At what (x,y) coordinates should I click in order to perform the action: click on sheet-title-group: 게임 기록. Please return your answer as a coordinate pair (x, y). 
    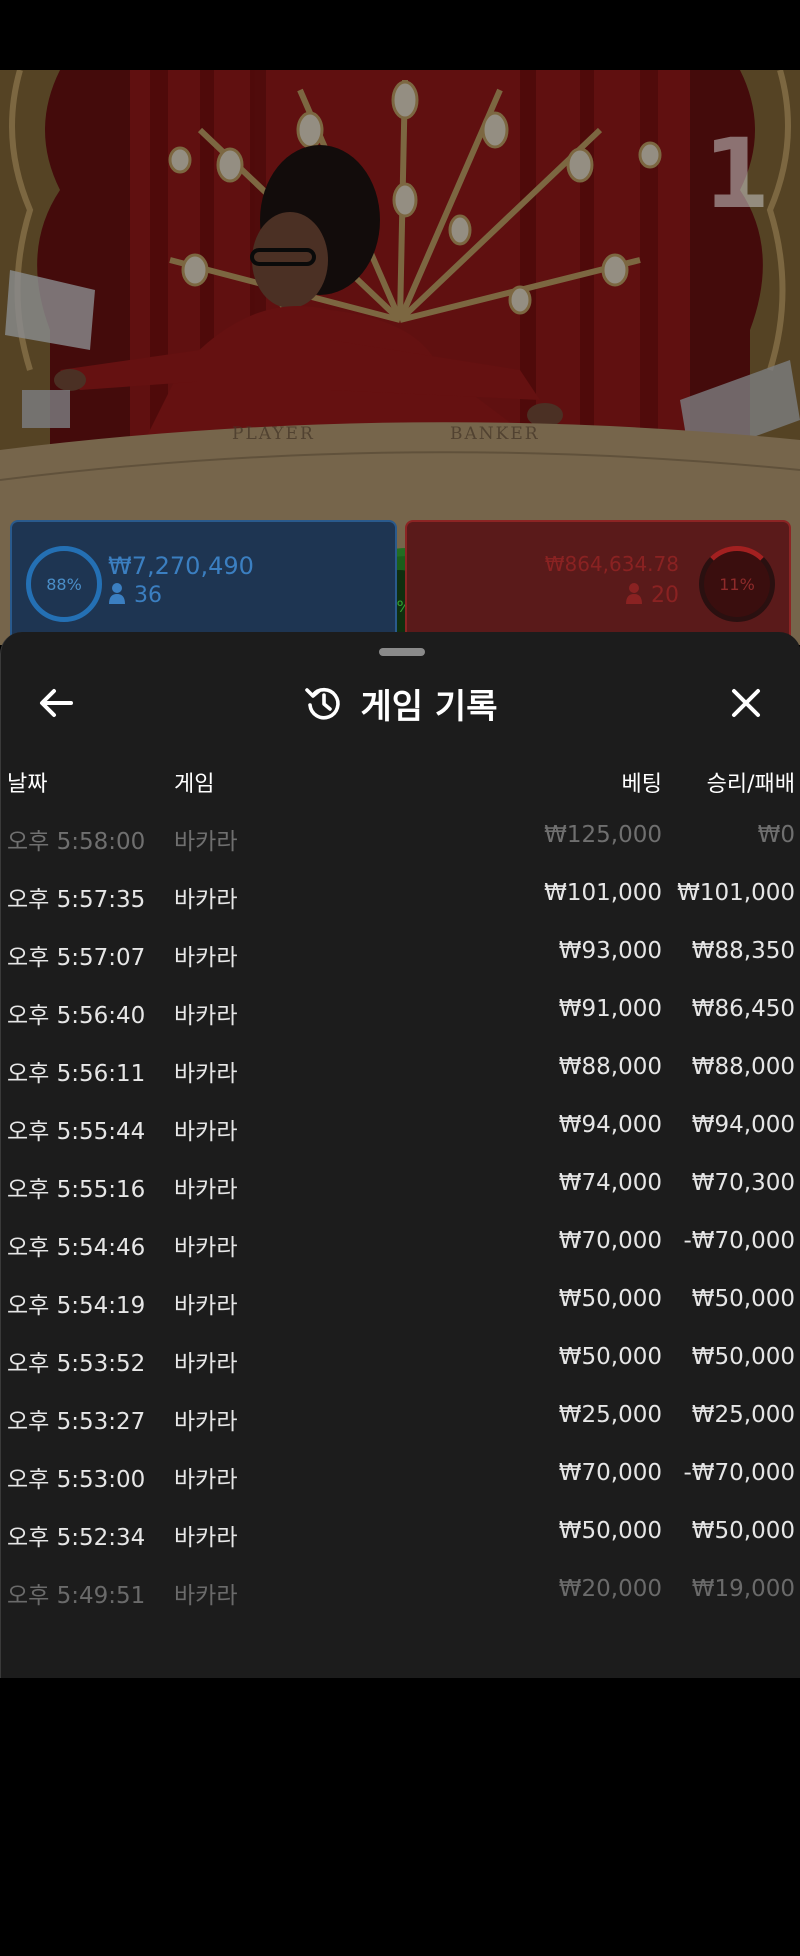
    Looking at the image, I should click on (400, 703).